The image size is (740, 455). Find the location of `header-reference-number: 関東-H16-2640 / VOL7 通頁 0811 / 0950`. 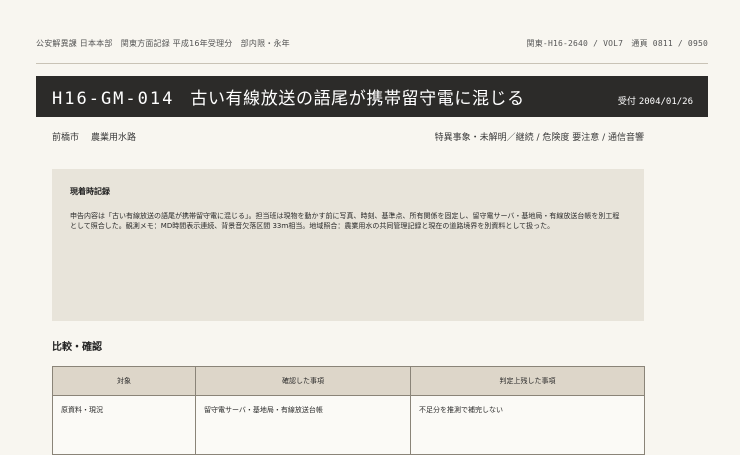

header-reference-number: 関東-H16-2640 / VOL7 通頁 0811 / 0950 is located at coordinates (617, 43).